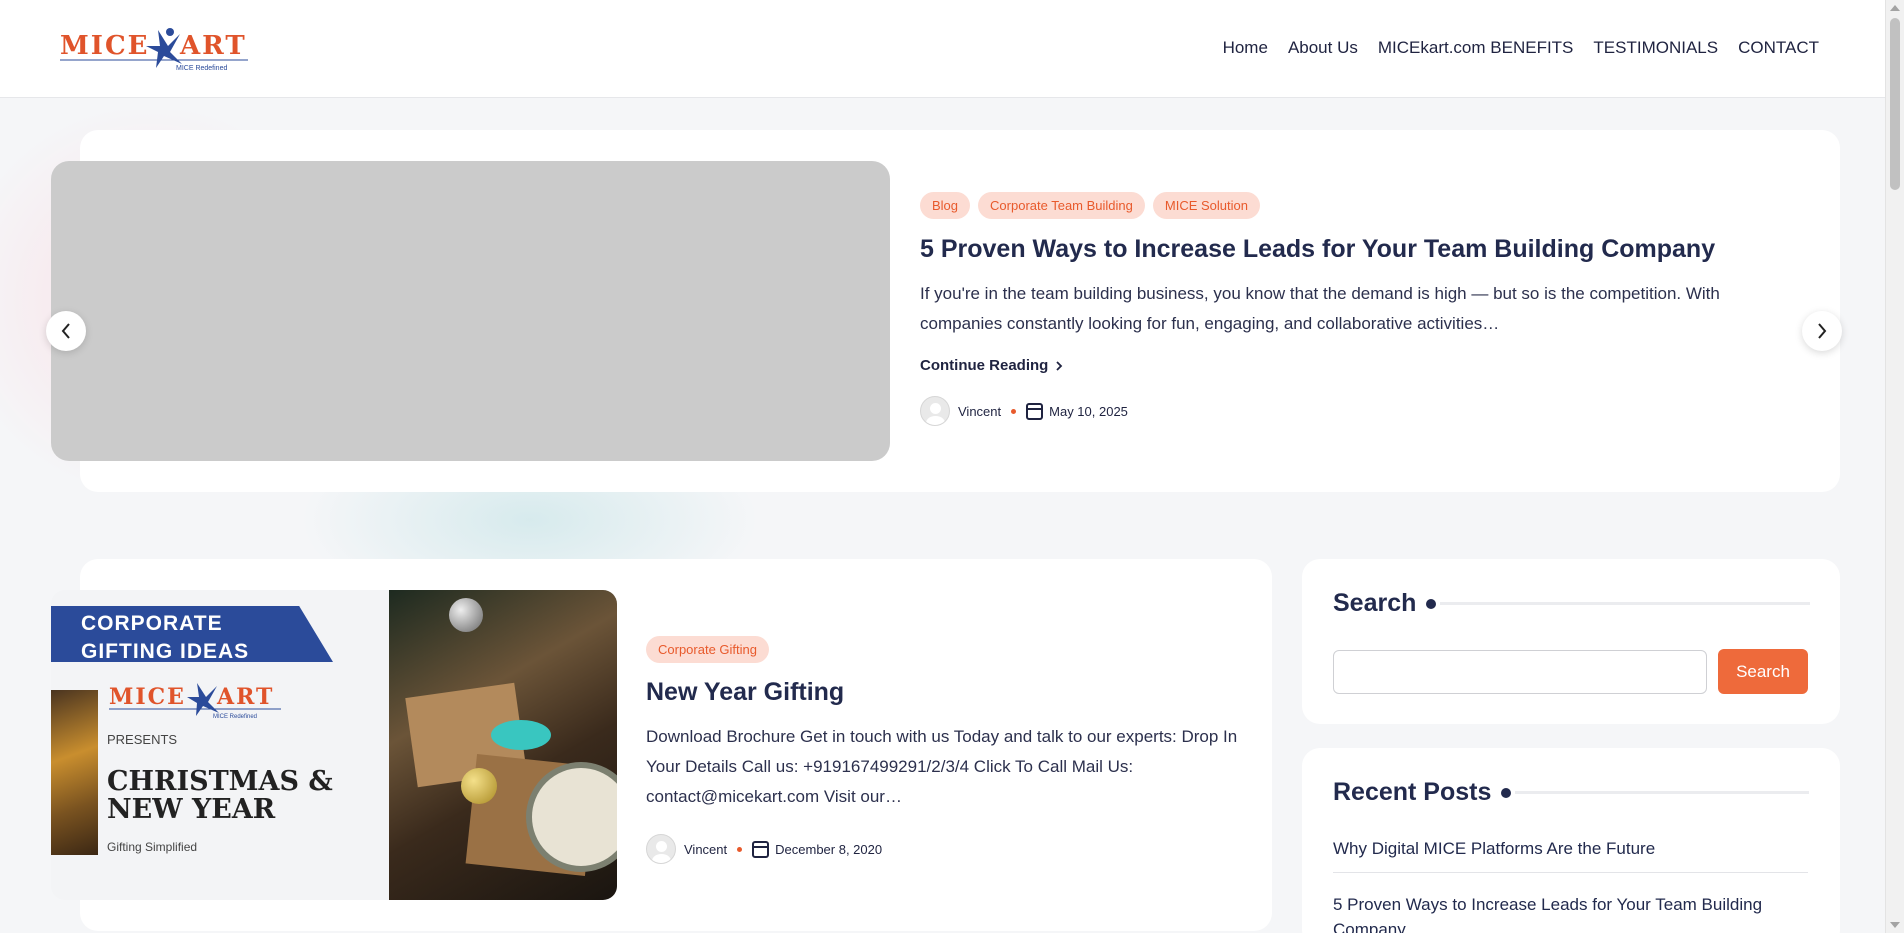  I want to click on nav-contact: CONTACT, so click(1778, 48).